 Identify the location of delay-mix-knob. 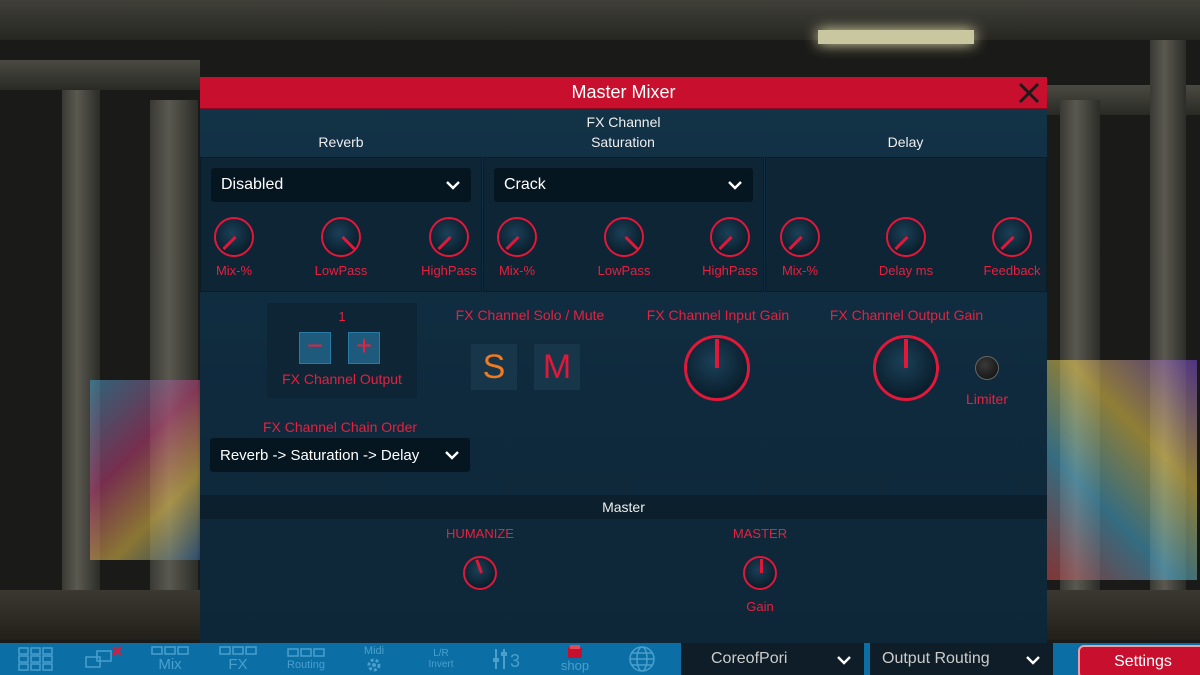
(800, 237).